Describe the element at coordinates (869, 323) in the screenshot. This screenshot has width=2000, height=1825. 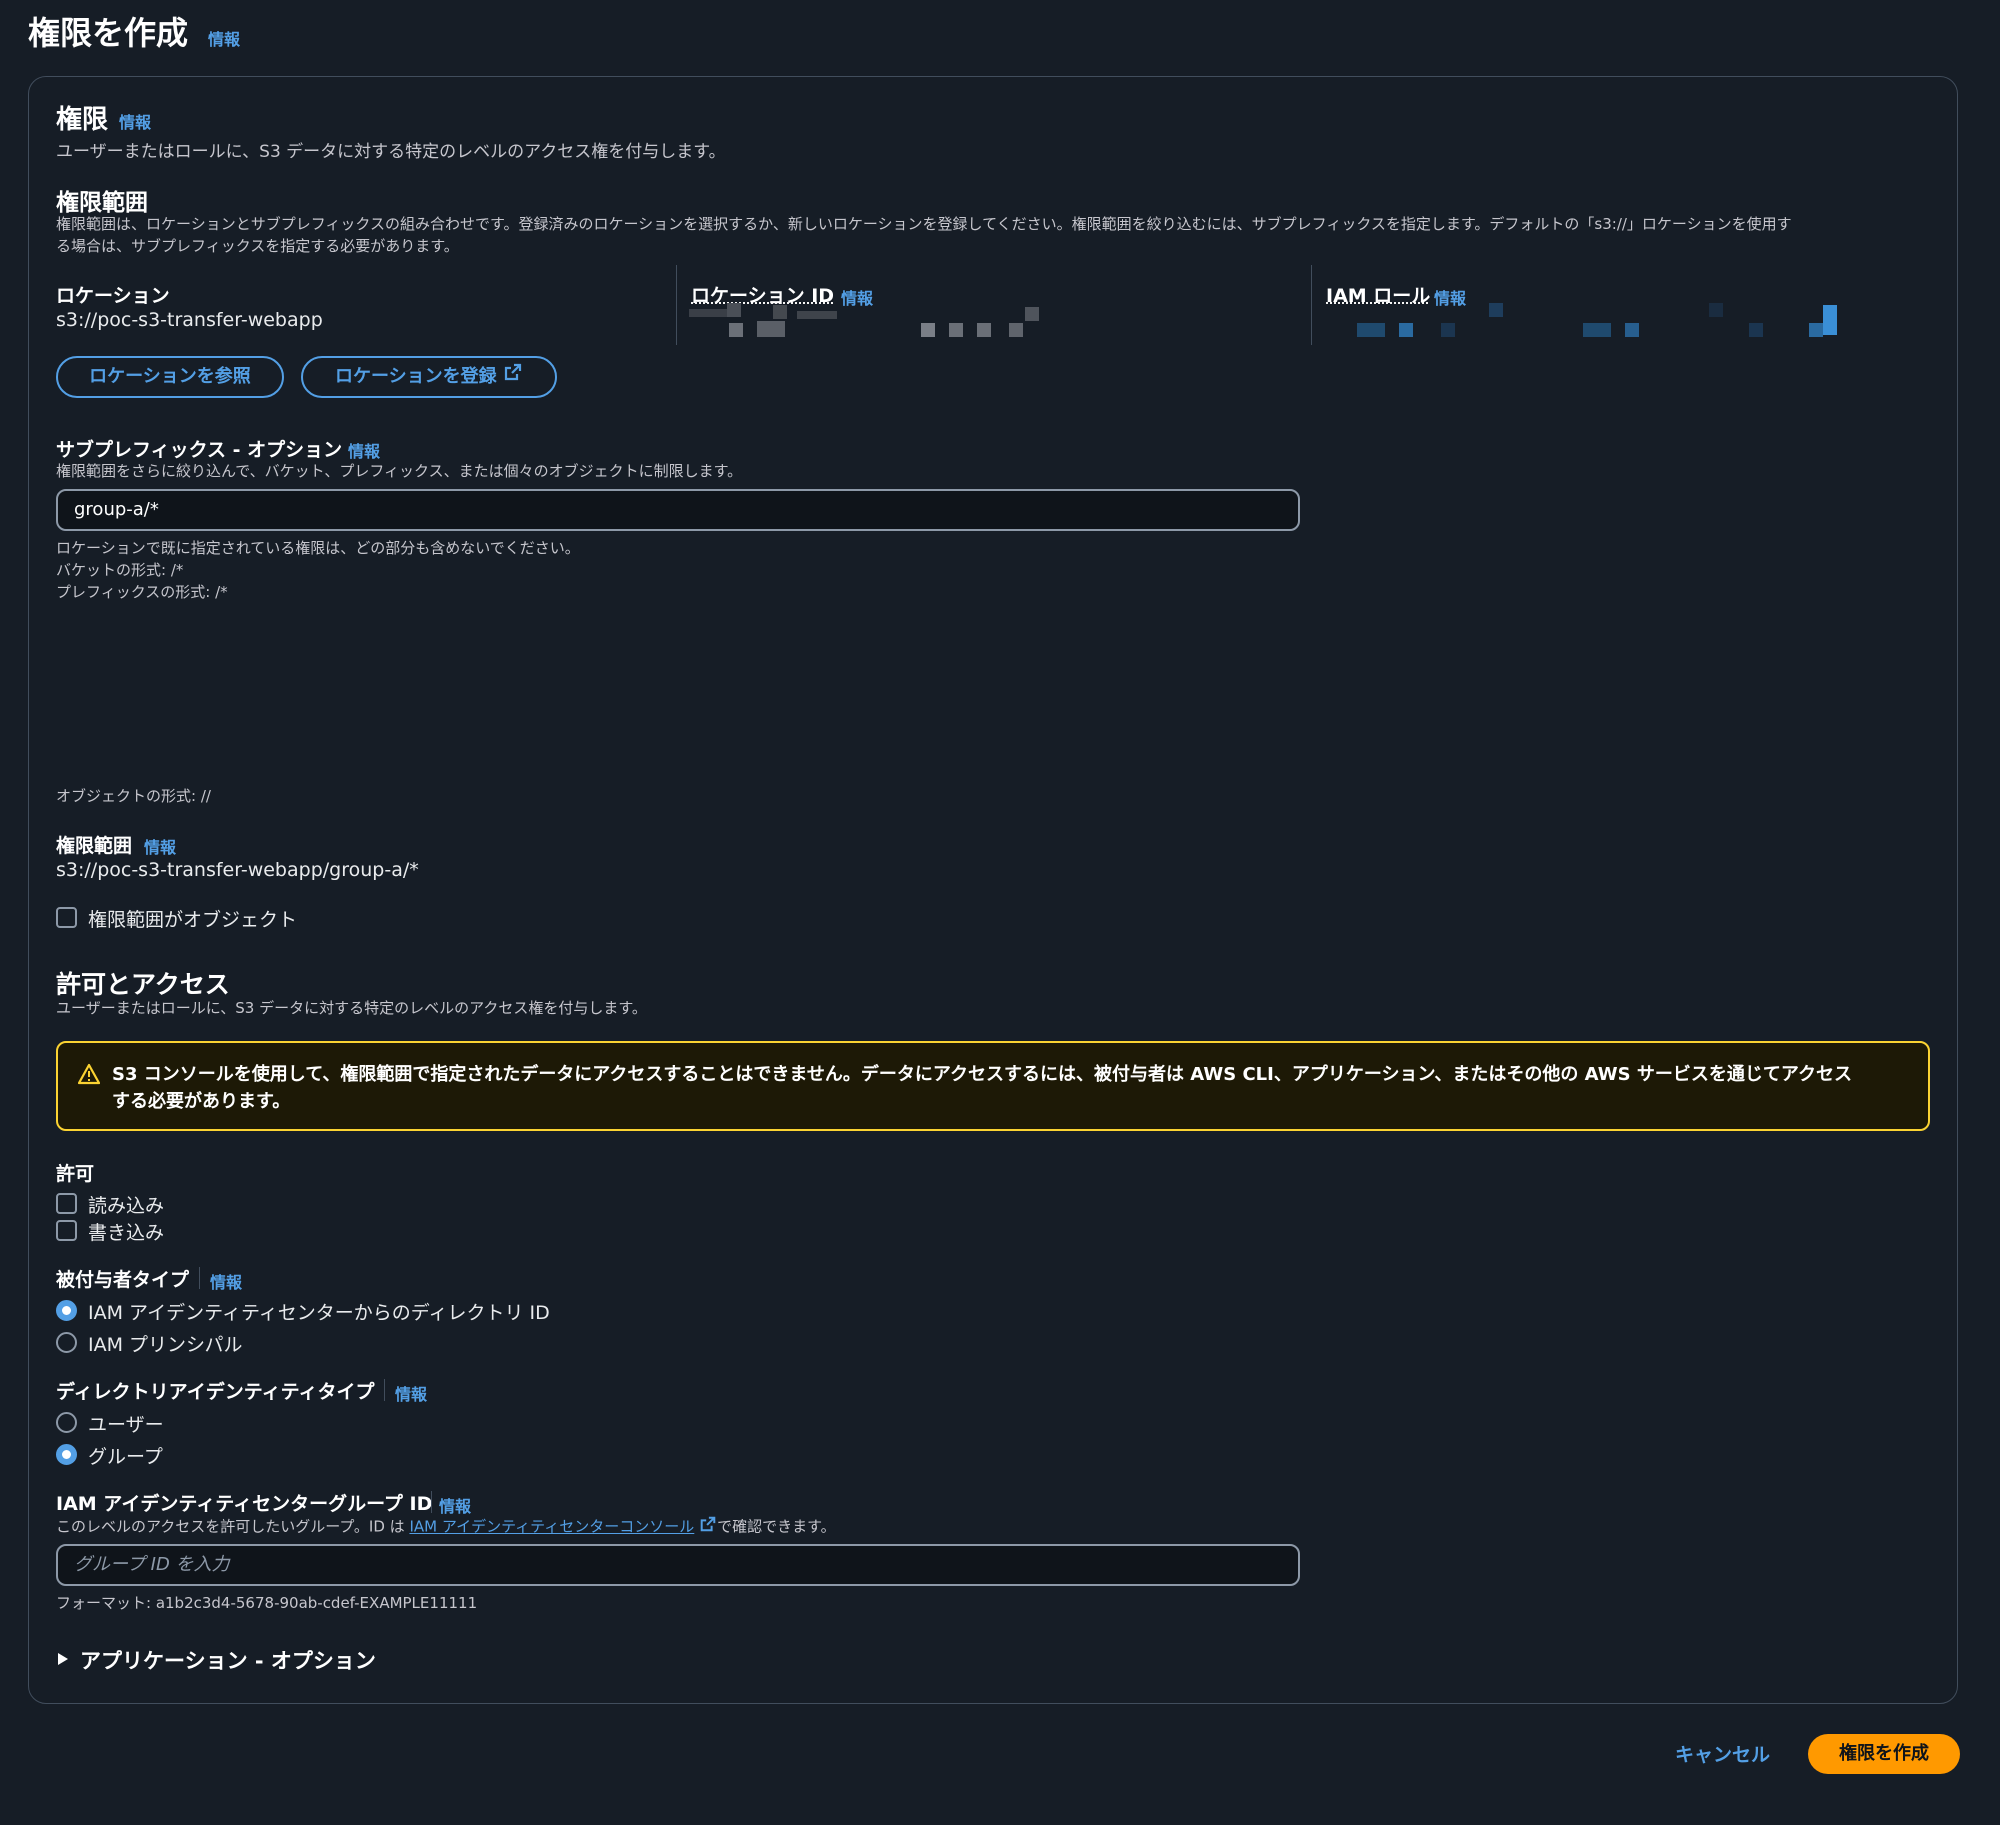
I see `location-id-redacted` at that location.